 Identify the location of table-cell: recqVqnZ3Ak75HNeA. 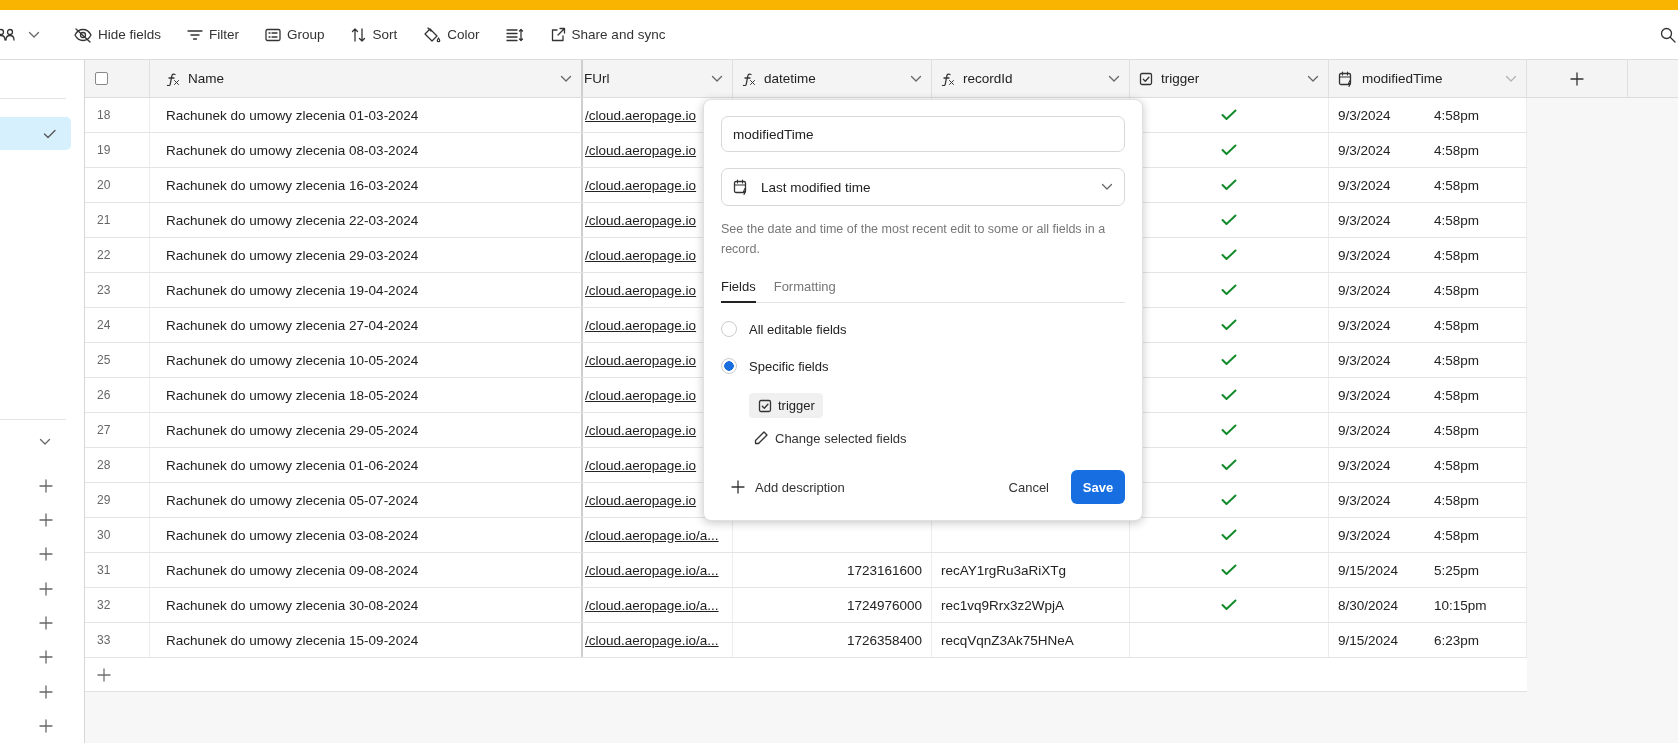
(1031, 640).